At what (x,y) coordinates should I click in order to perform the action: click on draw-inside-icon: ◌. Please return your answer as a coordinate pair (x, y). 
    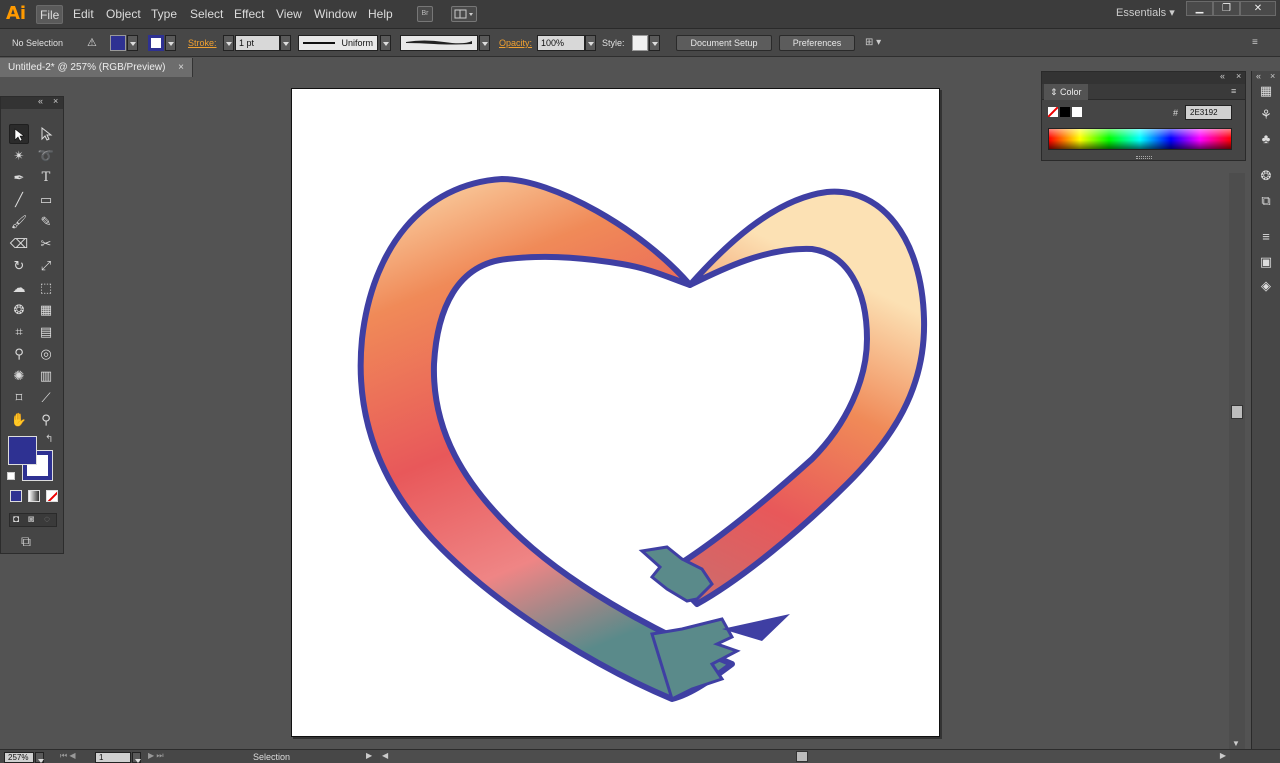
    Looking at the image, I should click on (47, 519).